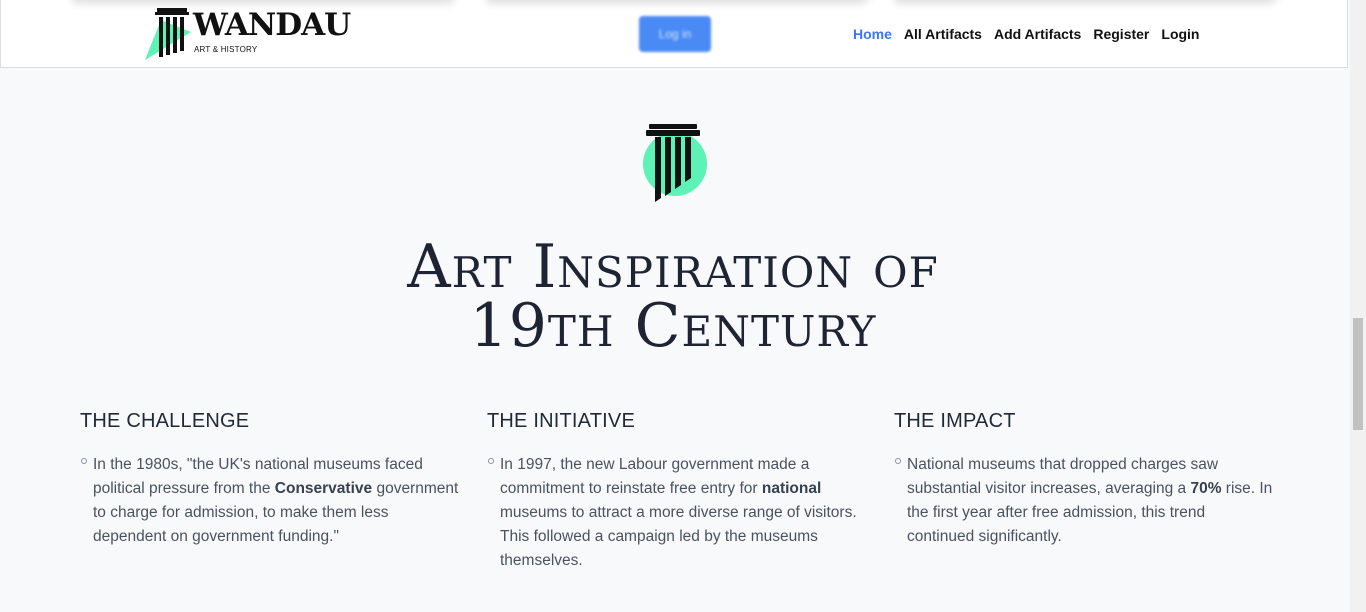 This screenshot has width=1366, height=612. Describe the element at coordinates (1358, 306) in the screenshot. I see `page-scrollbar` at that location.